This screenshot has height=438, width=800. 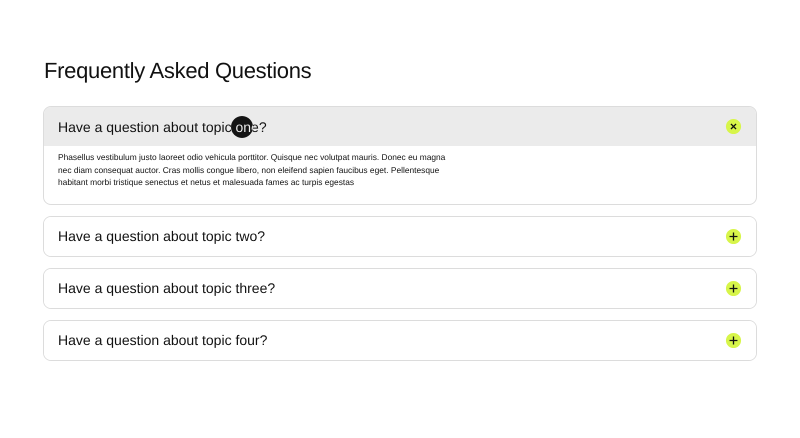 What do you see at coordinates (400, 340) in the screenshot?
I see `faq-question: Have a question about topic four?` at bounding box center [400, 340].